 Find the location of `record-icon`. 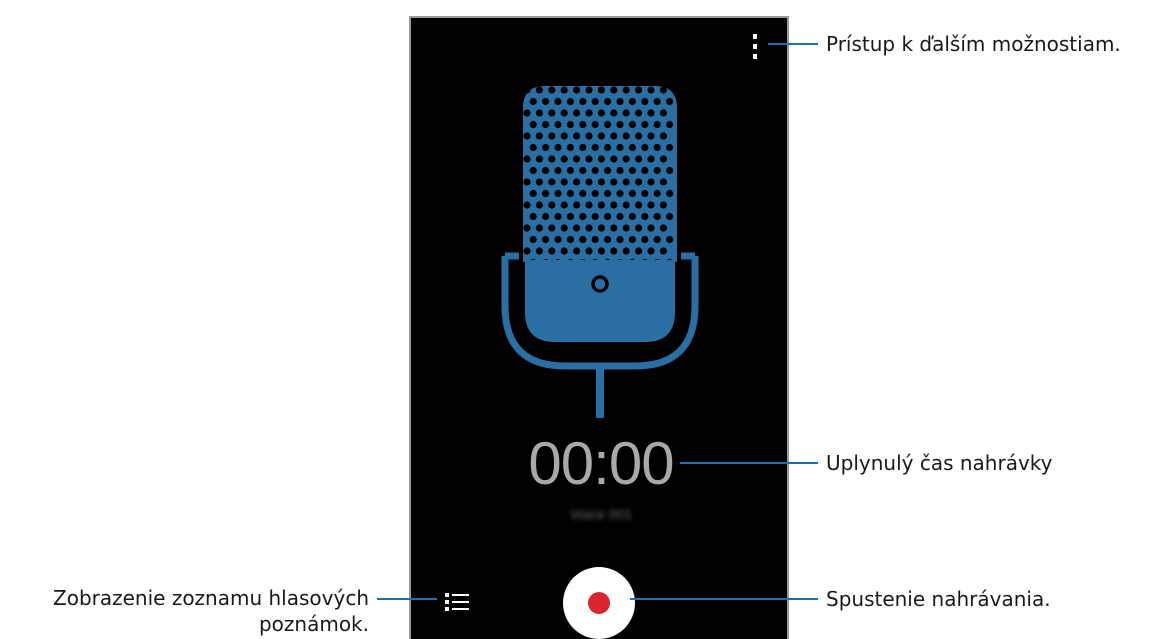

record-icon is located at coordinates (599, 603).